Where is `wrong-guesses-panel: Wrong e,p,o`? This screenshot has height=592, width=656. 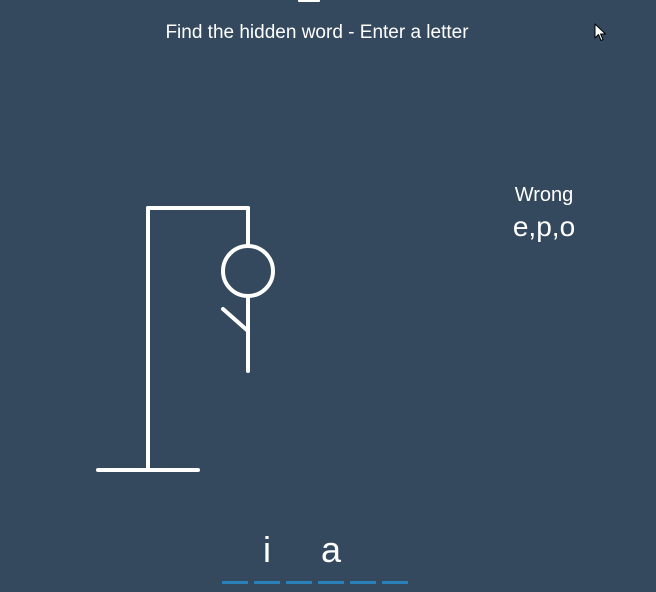 wrong-guesses-panel: Wrong e,p,o is located at coordinates (544, 213).